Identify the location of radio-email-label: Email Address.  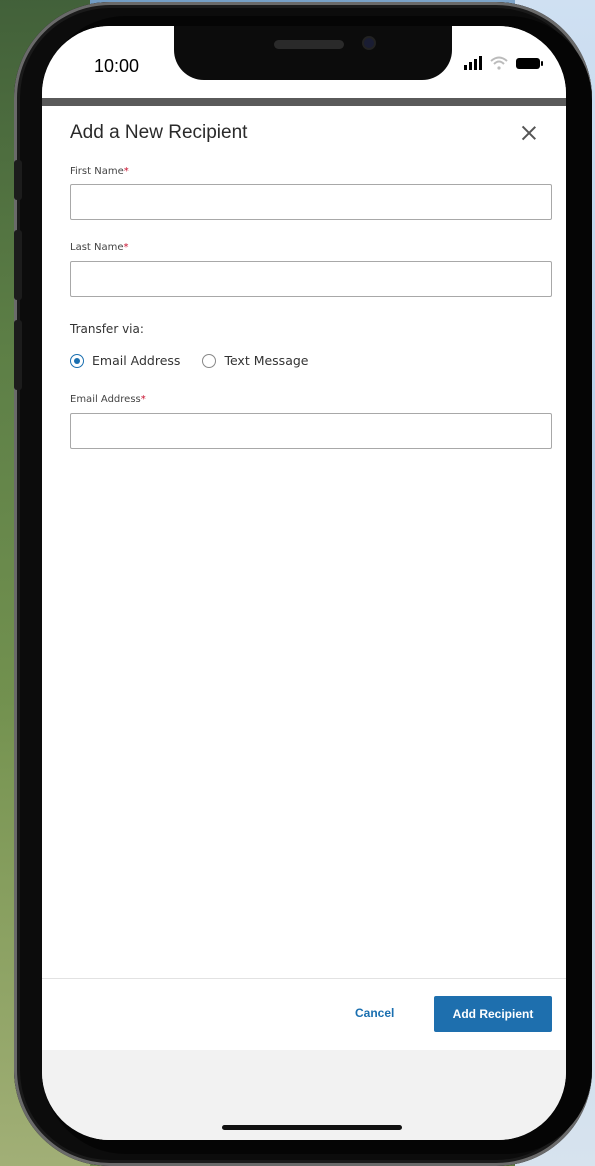
(136, 360).